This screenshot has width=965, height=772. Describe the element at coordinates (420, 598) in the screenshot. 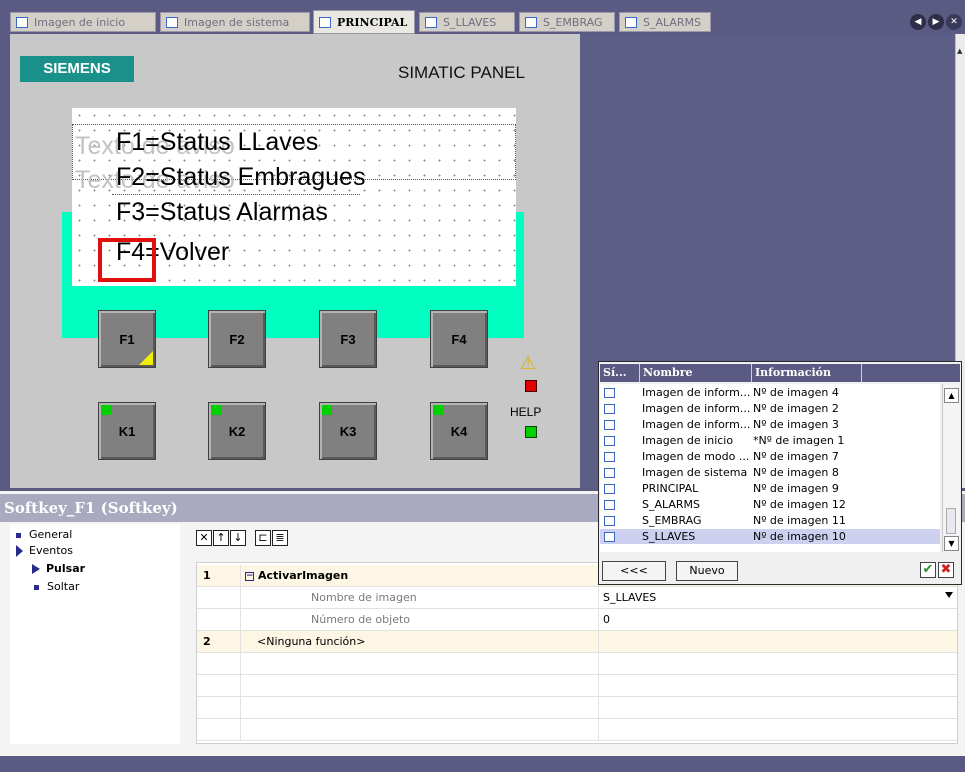

I see `parameter-label: Nombre de imagen` at that location.